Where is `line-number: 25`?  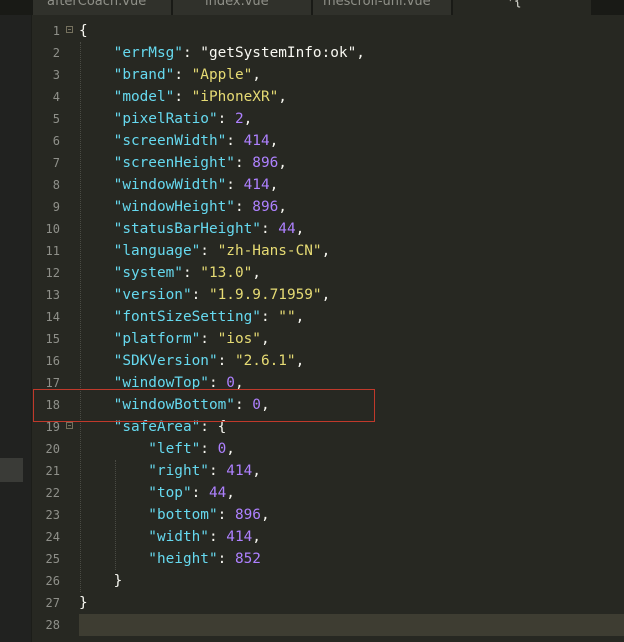
line-number: 25 is located at coordinates (52, 559).